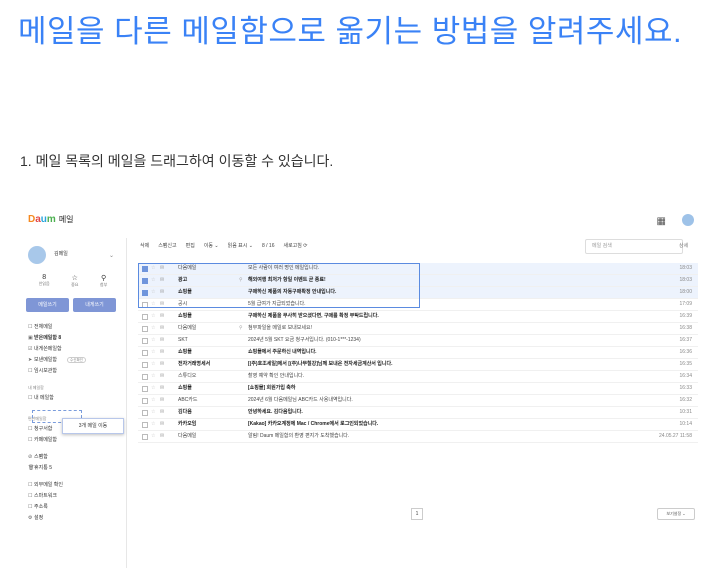 The height and width of the screenshot is (582, 724). What do you see at coordinates (320, 364) in the screenshot?
I see `mail-subject: [(주)호조세일]에서 [(주)나무철강]님께 보내온 전자세금계산서 입니다.` at bounding box center [320, 364].